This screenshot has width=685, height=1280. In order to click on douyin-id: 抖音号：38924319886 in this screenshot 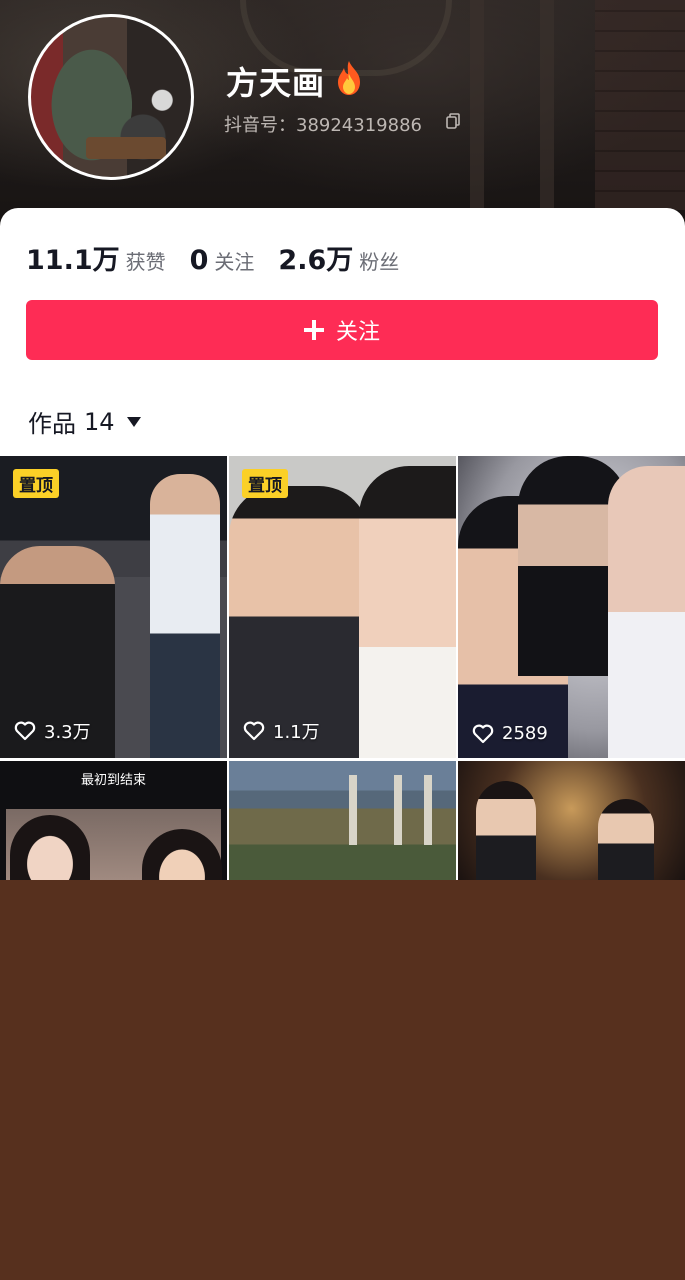, I will do `click(323, 125)`.